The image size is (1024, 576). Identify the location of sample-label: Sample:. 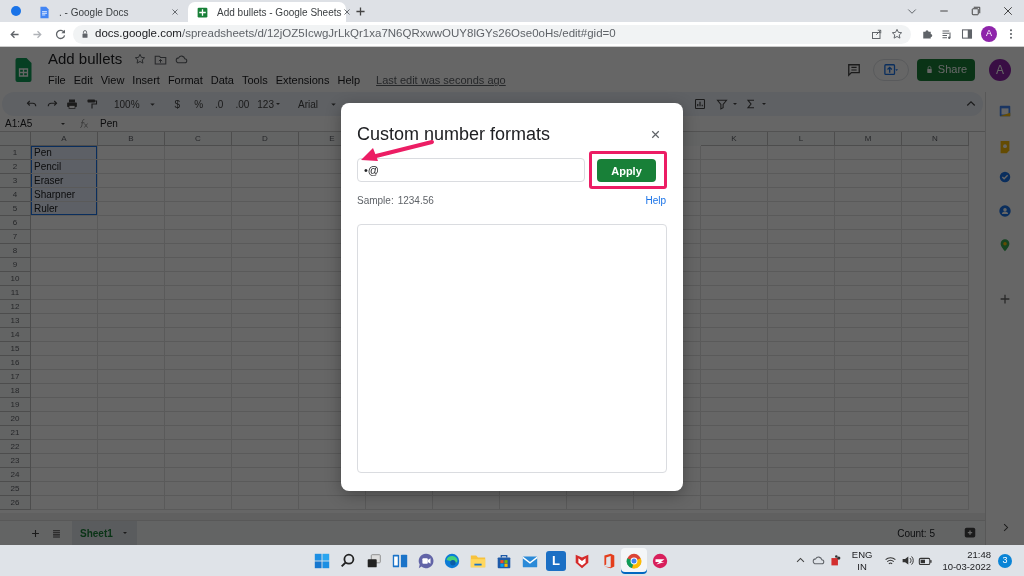
(375, 201).